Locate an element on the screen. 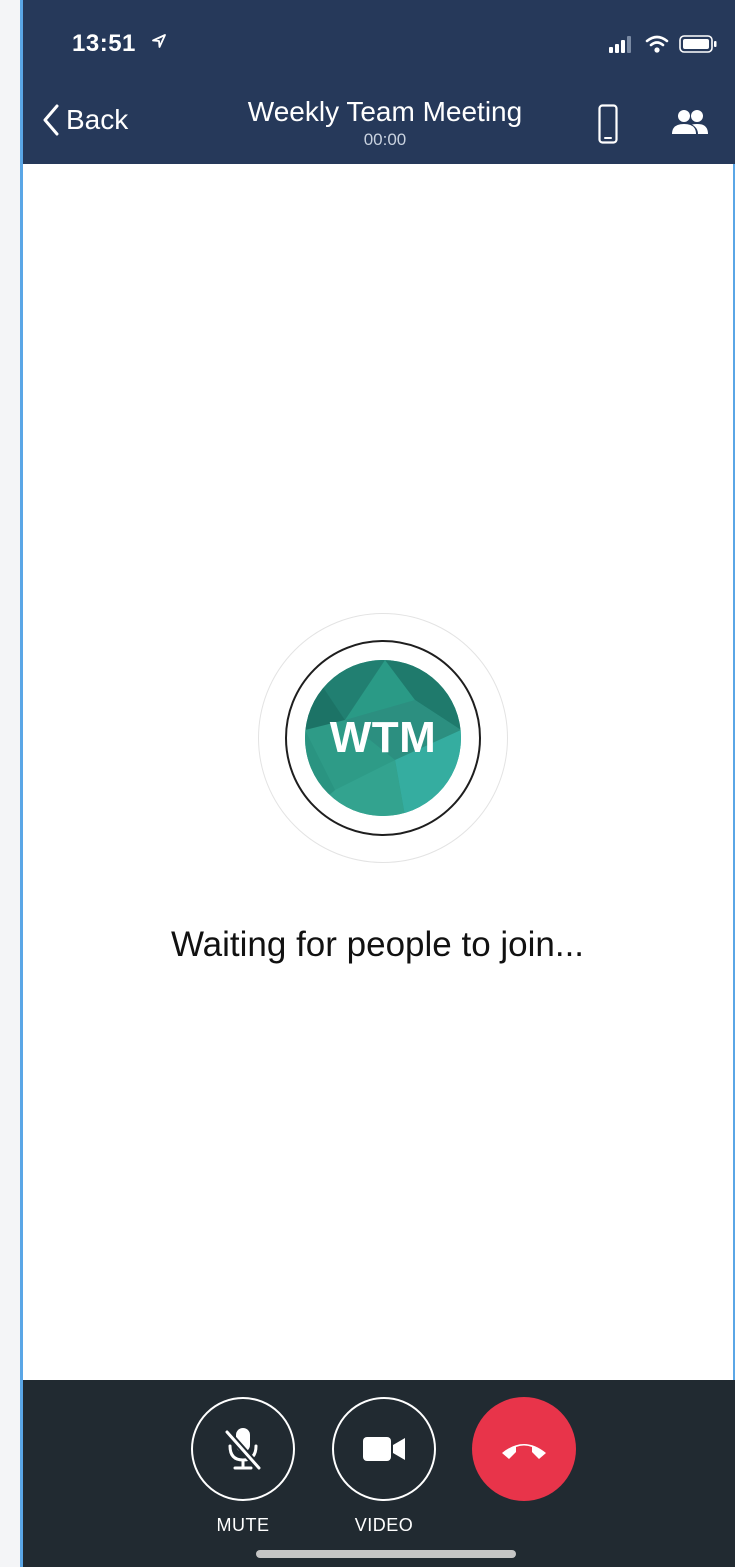  status-time: 13:51 is located at coordinates (104, 43).